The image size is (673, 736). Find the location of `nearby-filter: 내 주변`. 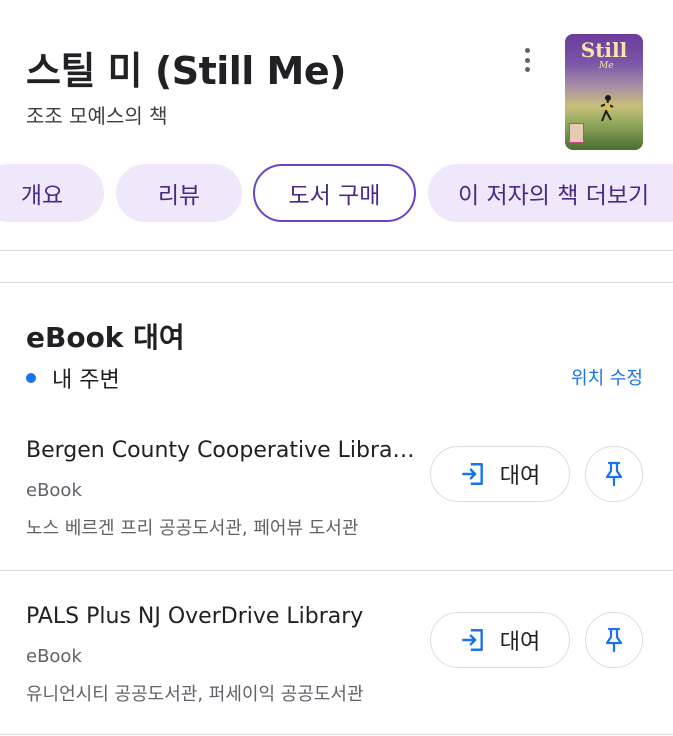

nearby-filter: 내 주변 is located at coordinates (73, 378).